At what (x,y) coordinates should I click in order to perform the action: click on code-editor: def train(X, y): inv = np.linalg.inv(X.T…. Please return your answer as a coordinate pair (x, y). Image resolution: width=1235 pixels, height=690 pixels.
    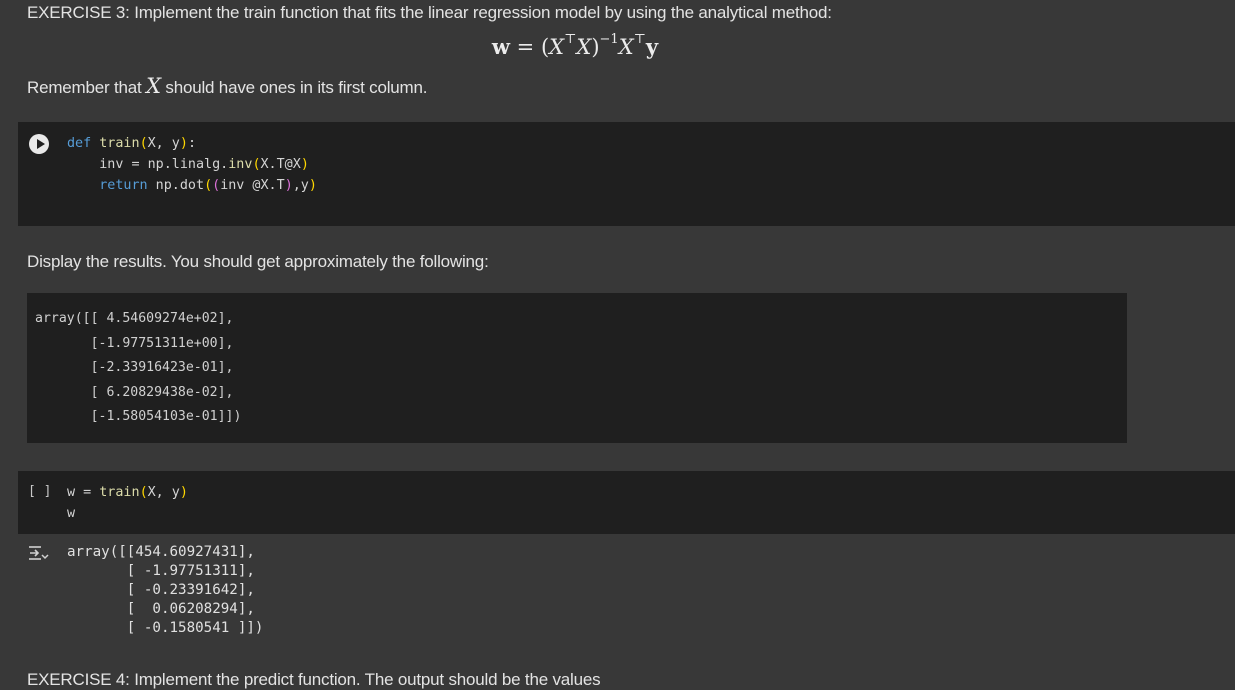
    Looking at the image, I should click on (192, 164).